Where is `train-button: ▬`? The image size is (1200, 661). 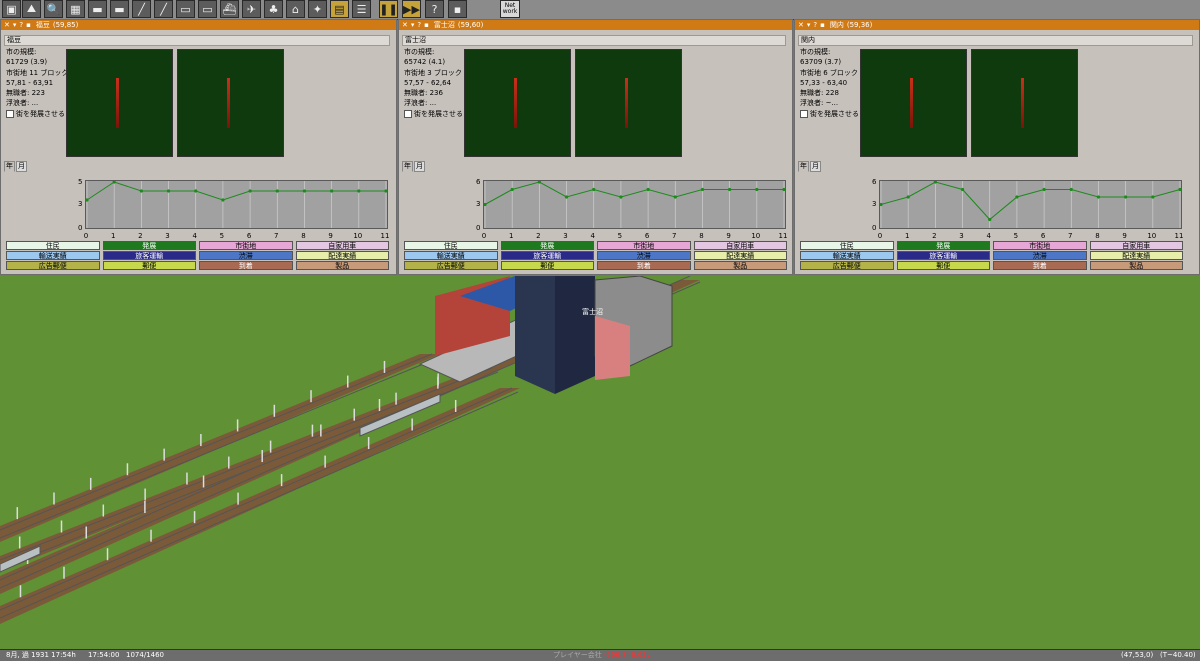
train-button: ▬ is located at coordinates (97, 9).